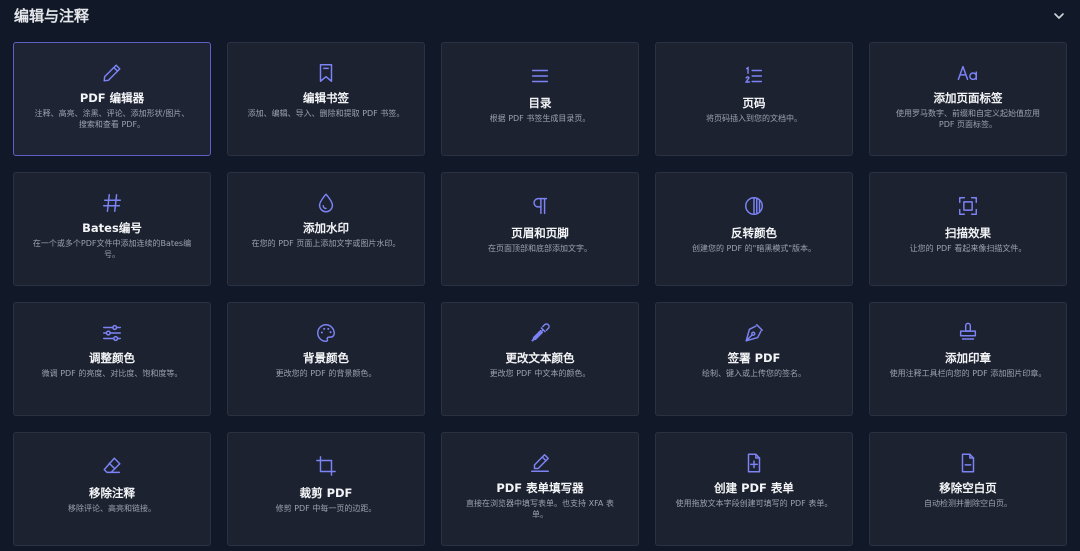 This screenshot has height=551, width=1080. What do you see at coordinates (754, 233) in the screenshot?
I see `tool-name: 反转颜色` at bounding box center [754, 233].